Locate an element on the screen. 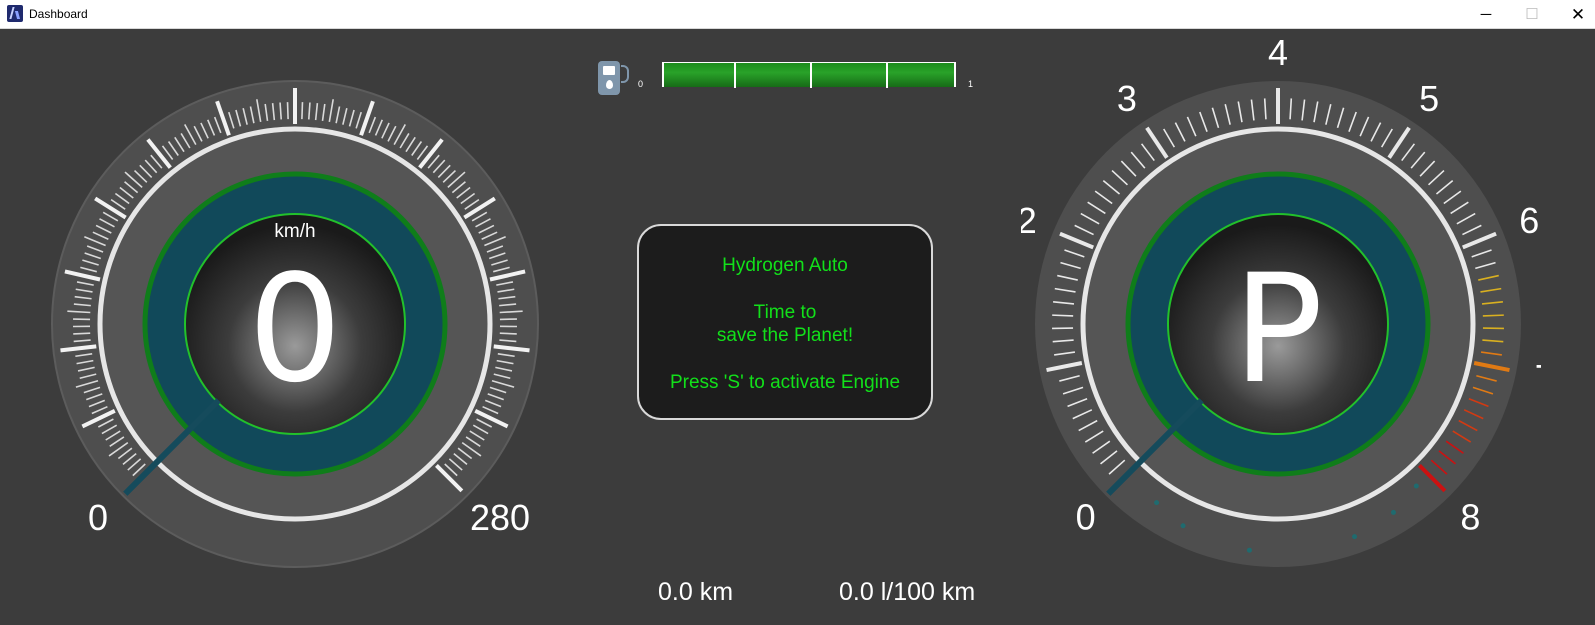 The width and height of the screenshot is (1595, 625). rpm-label: 0 is located at coordinates (1086, 516).